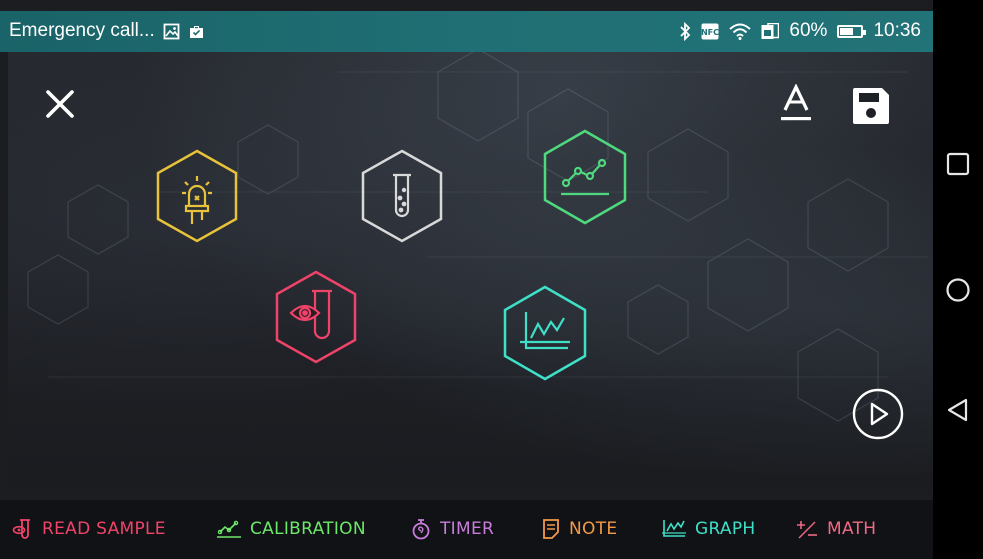 This screenshot has height=559, width=983. What do you see at coordinates (421, 529) in the screenshot?
I see `timer-icon` at bounding box center [421, 529].